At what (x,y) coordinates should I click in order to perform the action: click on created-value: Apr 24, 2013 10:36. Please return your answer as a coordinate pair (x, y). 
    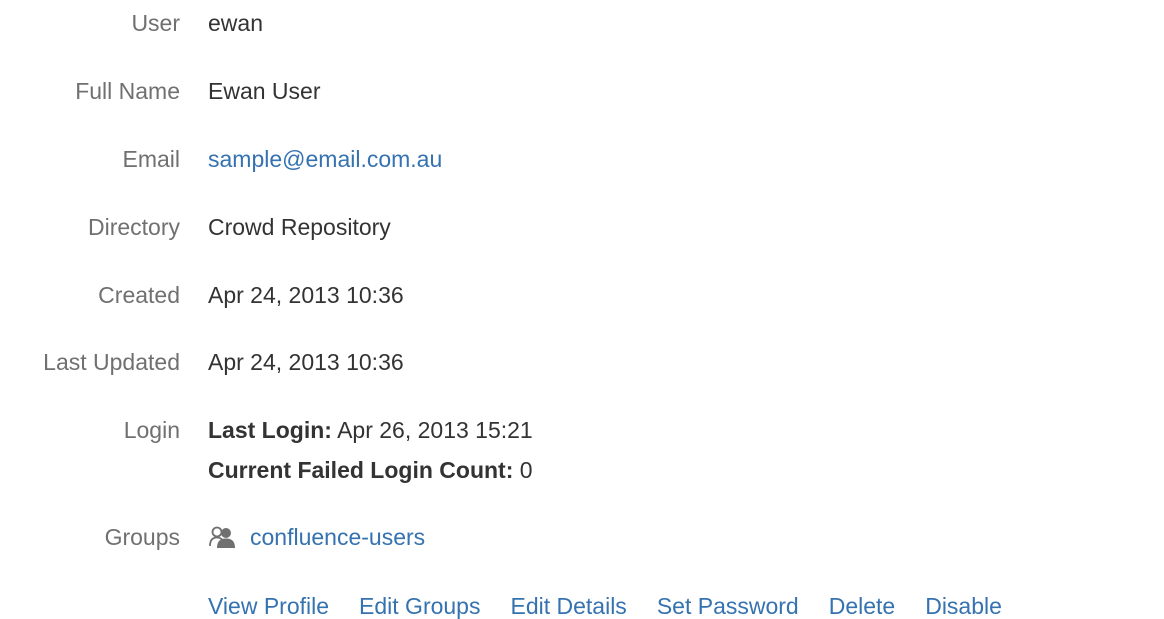
    Looking at the image, I should click on (306, 295).